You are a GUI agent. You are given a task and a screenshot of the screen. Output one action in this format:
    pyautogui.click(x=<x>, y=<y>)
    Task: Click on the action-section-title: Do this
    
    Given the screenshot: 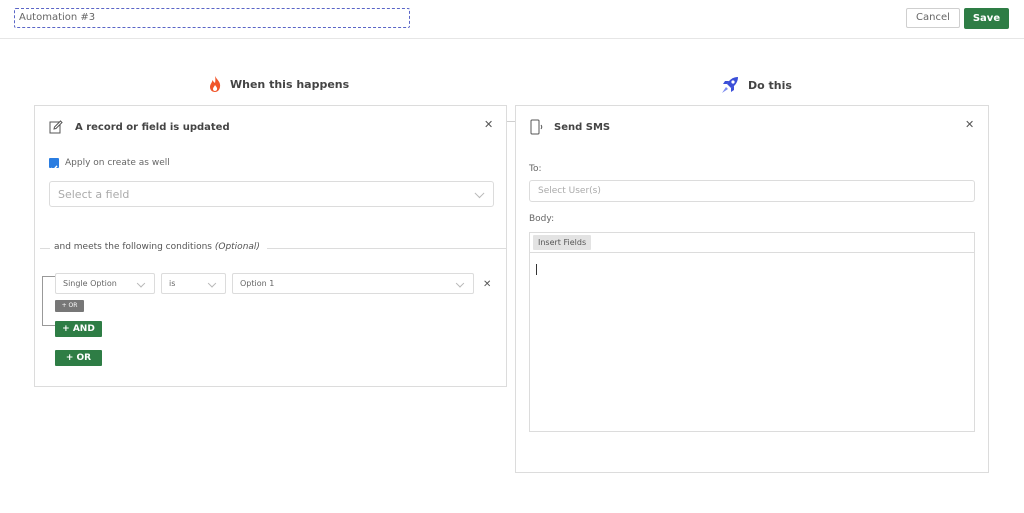 What is the action you would take?
    pyautogui.click(x=756, y=85)
    